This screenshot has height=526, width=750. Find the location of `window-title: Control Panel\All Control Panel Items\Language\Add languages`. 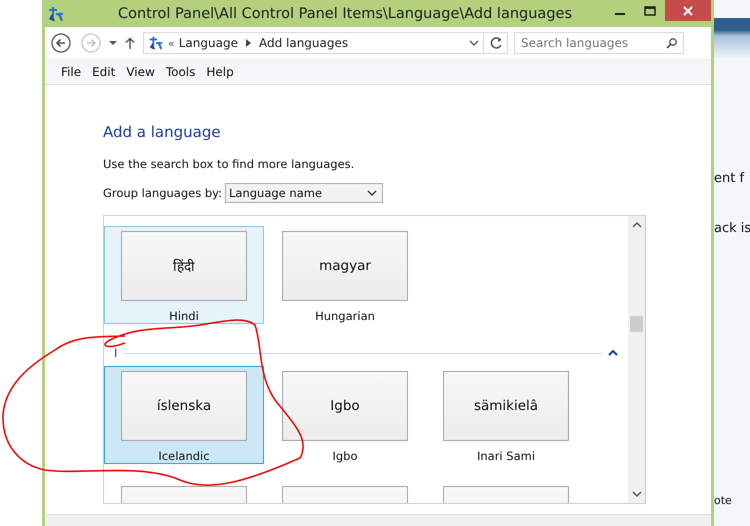

window-title: Control Panel\All Control Panel Items\Language\Add languages is located at coordinates (345, 14).